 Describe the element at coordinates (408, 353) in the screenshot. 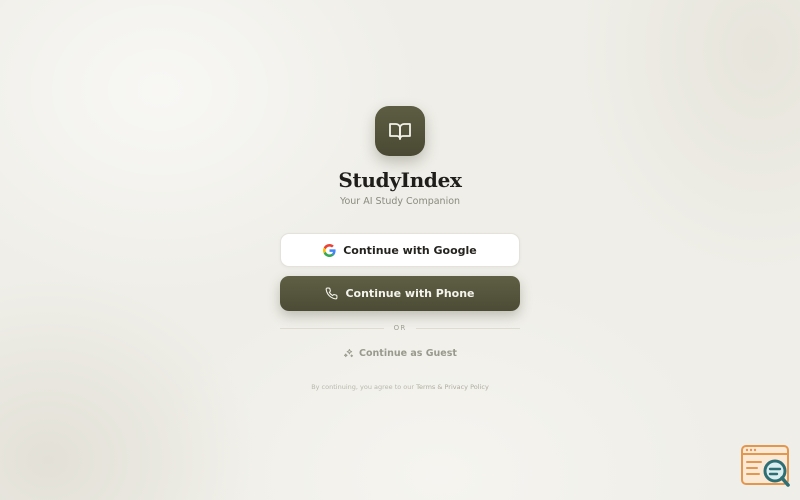

I see `guest-link-label: Continue as Guest` at that location.